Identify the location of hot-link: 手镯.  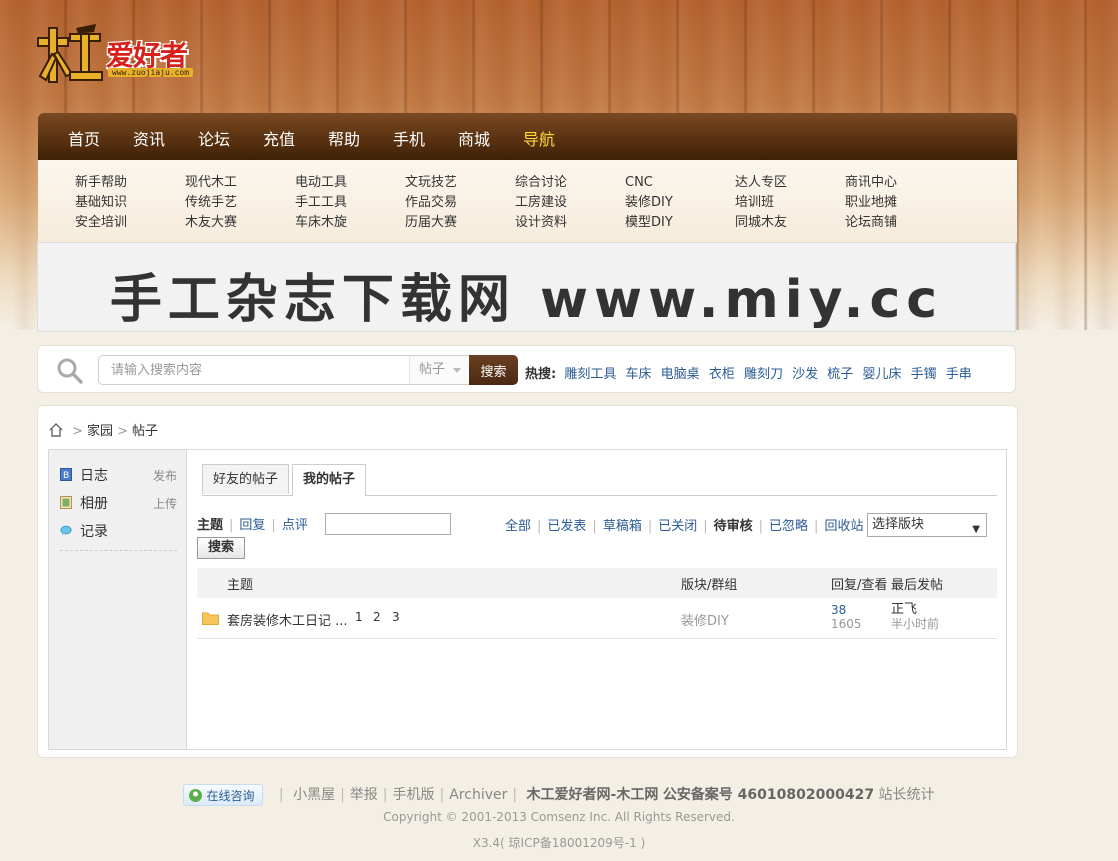
(924, 374).